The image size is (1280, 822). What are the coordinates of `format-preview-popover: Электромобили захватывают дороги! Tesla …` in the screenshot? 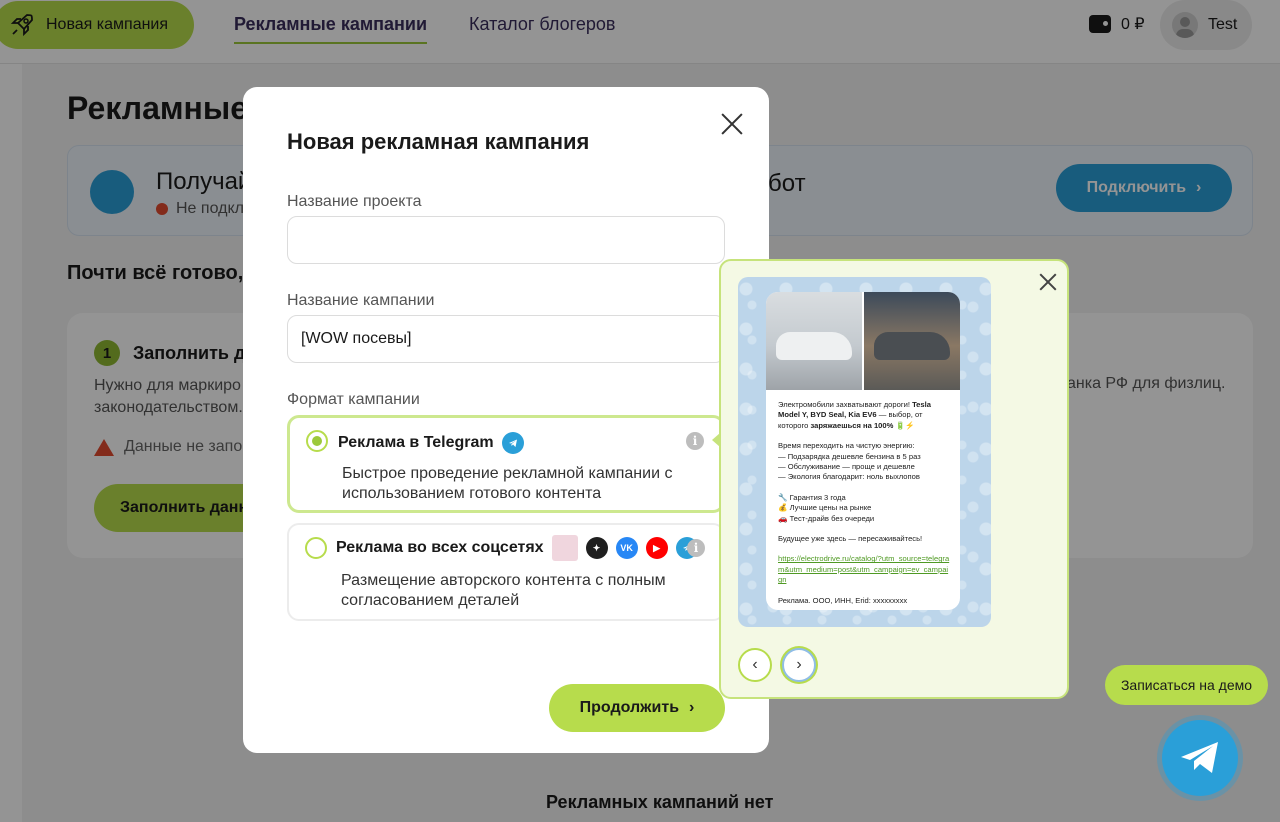 It's located at (890, 479).